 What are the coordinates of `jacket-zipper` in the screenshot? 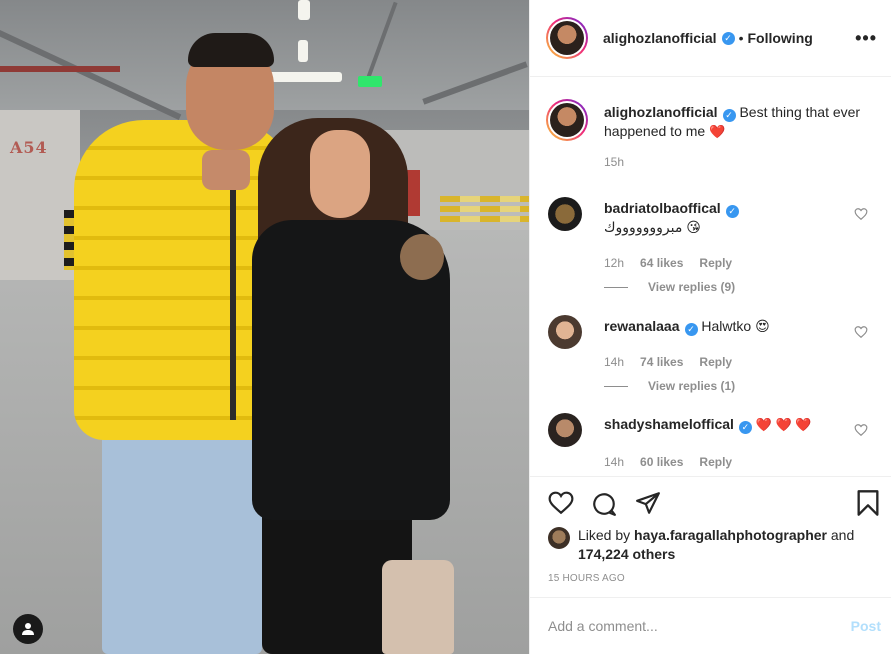 It's located at (233, 305).